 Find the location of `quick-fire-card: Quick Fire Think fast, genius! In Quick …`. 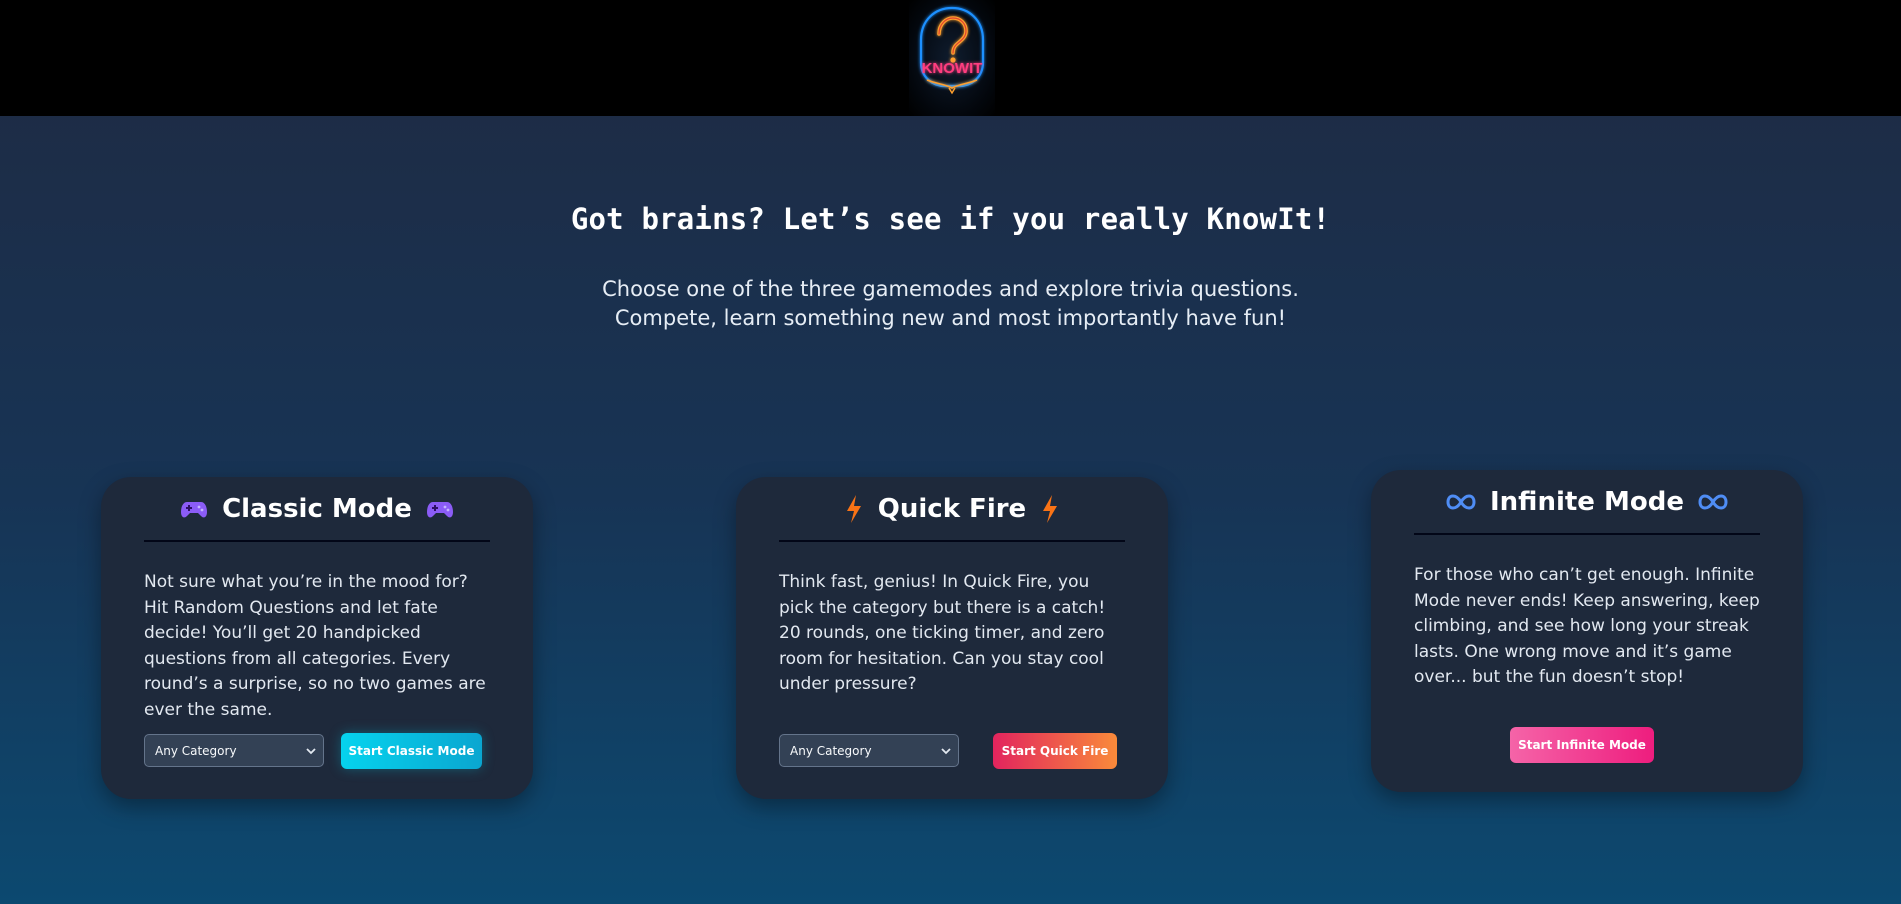

quick-fire-card: Quick Fire Think fast, genius! In Quick … is located at coordinates (952, 638).